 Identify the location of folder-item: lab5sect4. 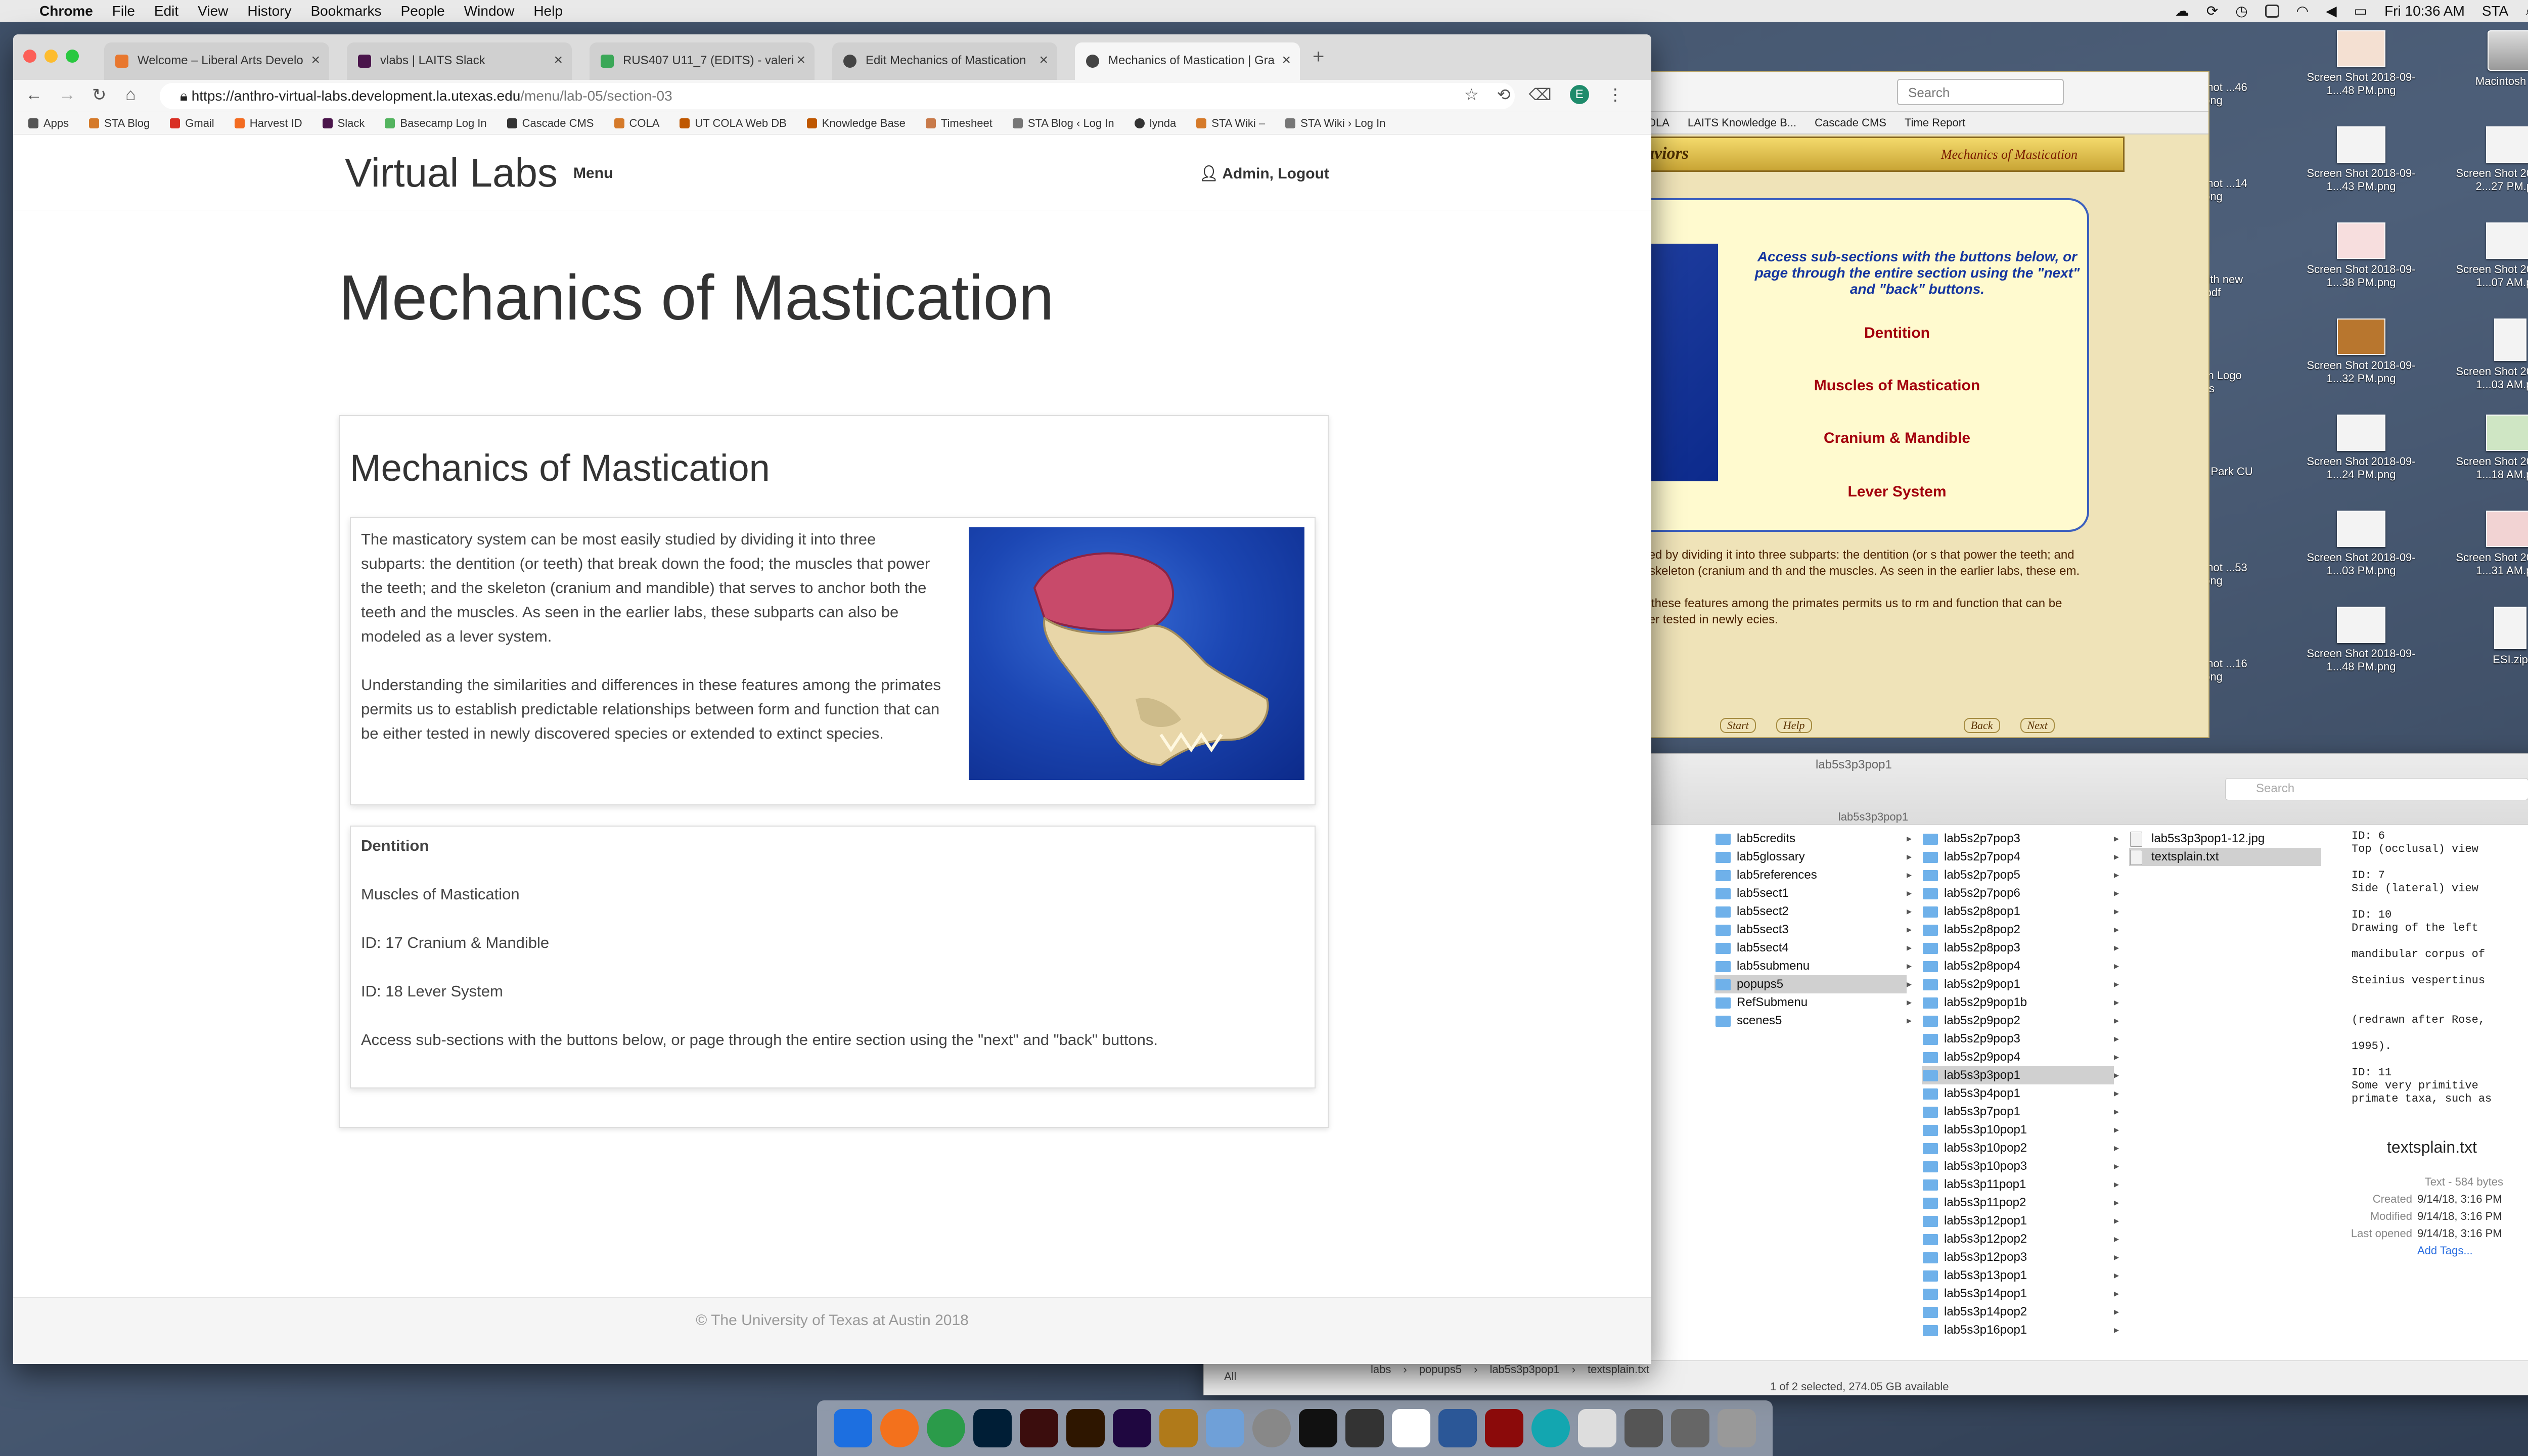
(1813, 948).